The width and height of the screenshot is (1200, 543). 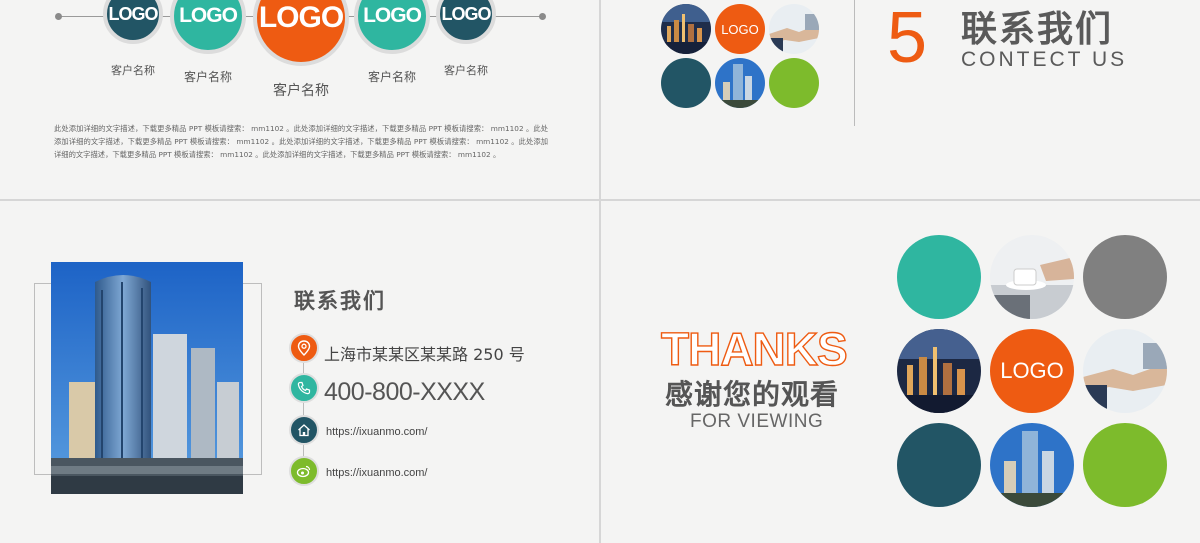 I want to click on section-title-cn: 联系我们, so click(x=1037, y=29).